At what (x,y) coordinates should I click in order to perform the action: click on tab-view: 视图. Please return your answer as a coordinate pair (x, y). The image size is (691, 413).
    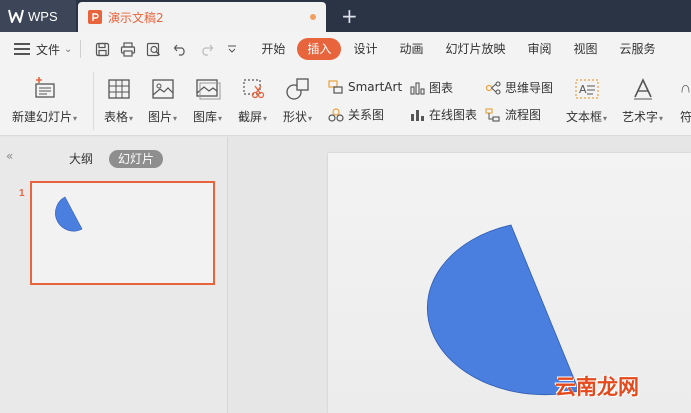
    Looking at the image, I should click on (586, 49).